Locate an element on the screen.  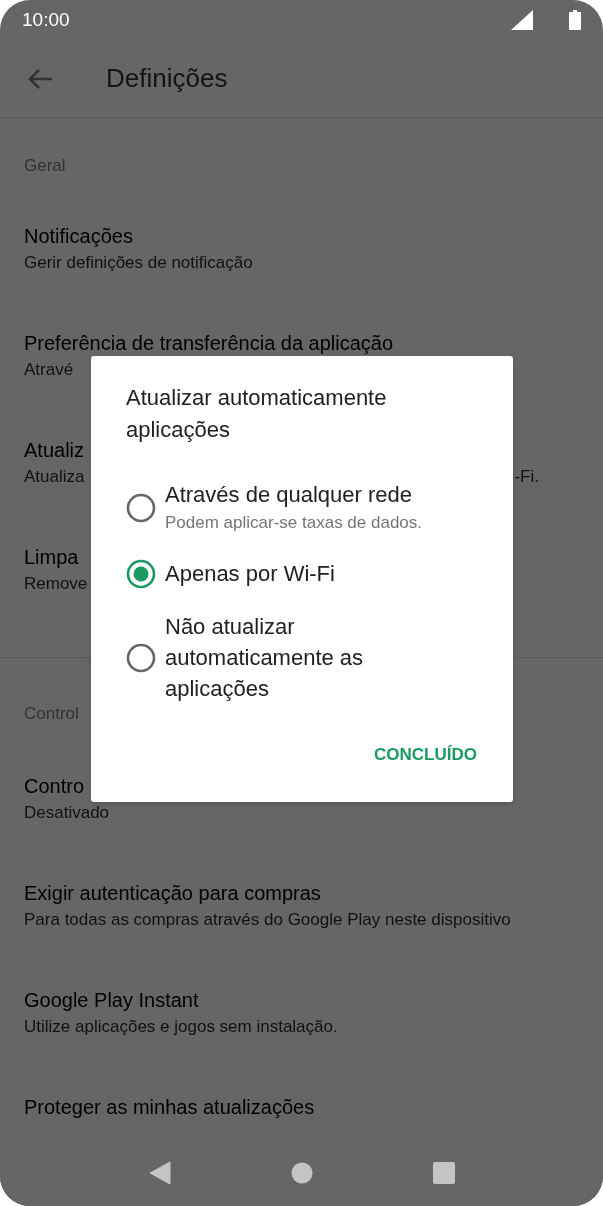
setting-subtitle: Atualiza is located at coordinates (54, 477).